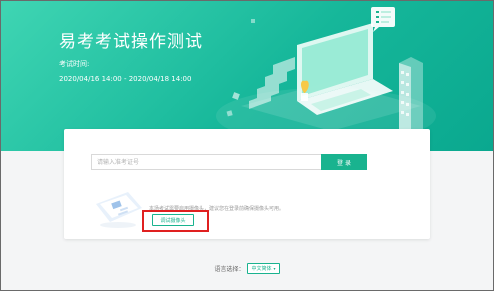 The width and height of the screenshot is (494, 291). Describe the element at coordinates (206, 162) in the screenshot. I see `admission-ticket-input` at that location.